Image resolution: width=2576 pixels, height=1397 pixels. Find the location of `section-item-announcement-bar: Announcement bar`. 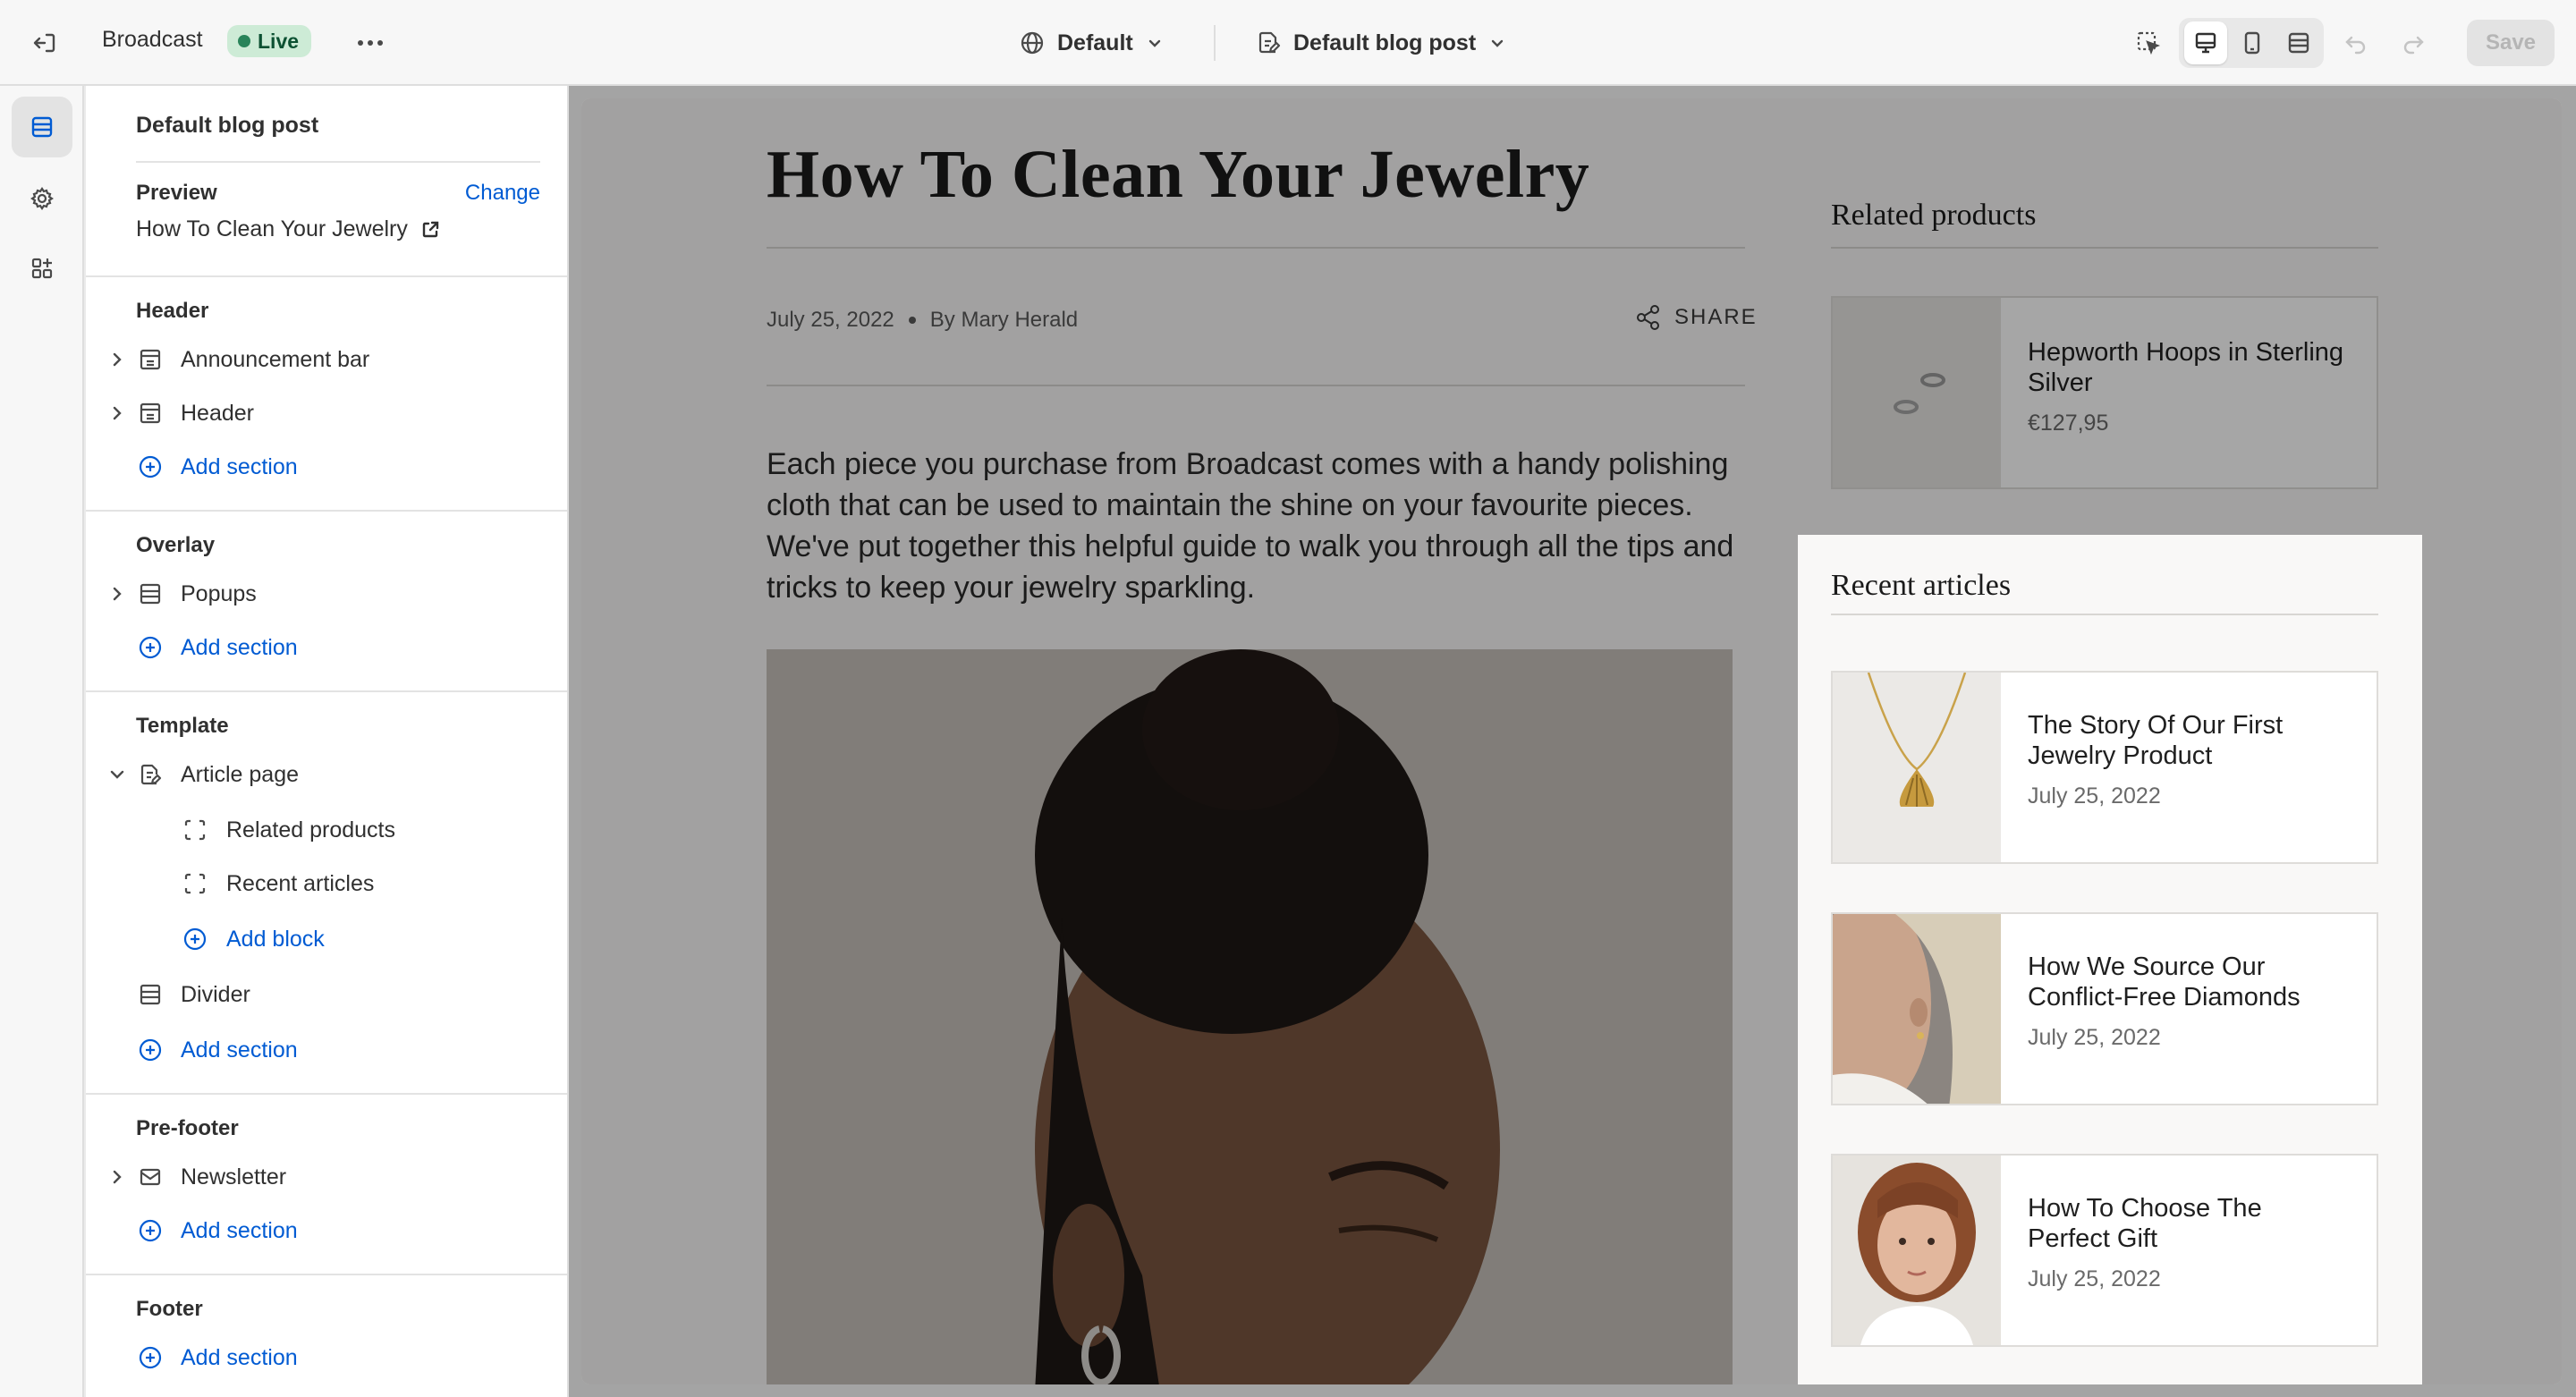

section-item-announcement-bar: Announcement bar is located at coordinates (326, 359).